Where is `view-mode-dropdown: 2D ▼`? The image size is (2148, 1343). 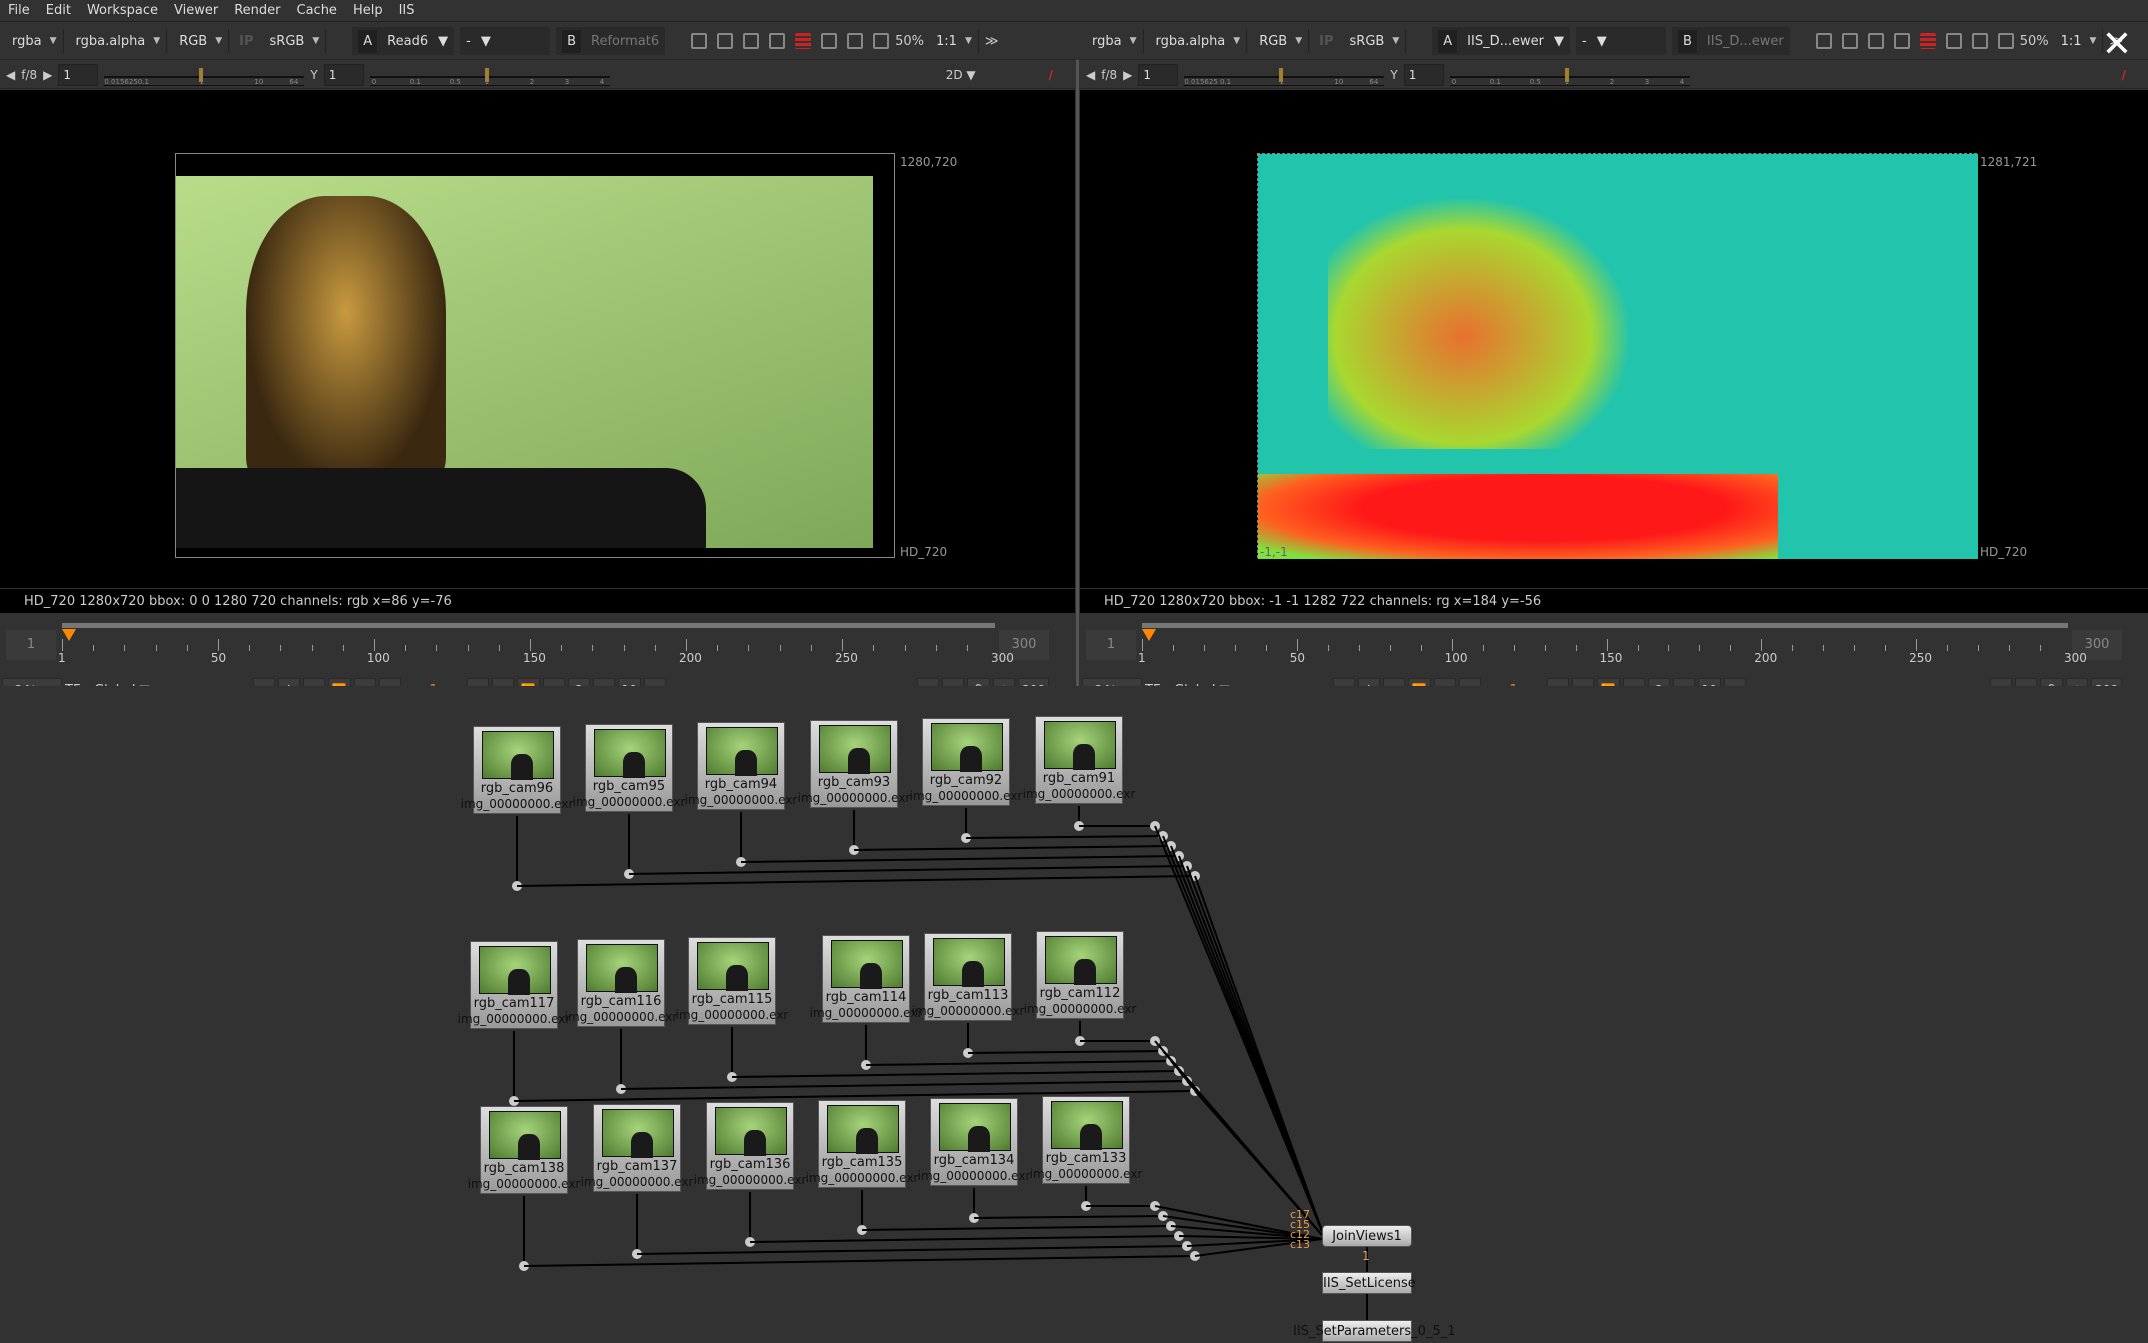 view-mode-dropdown: 2D ▼ is located at coordinates (961, 75).